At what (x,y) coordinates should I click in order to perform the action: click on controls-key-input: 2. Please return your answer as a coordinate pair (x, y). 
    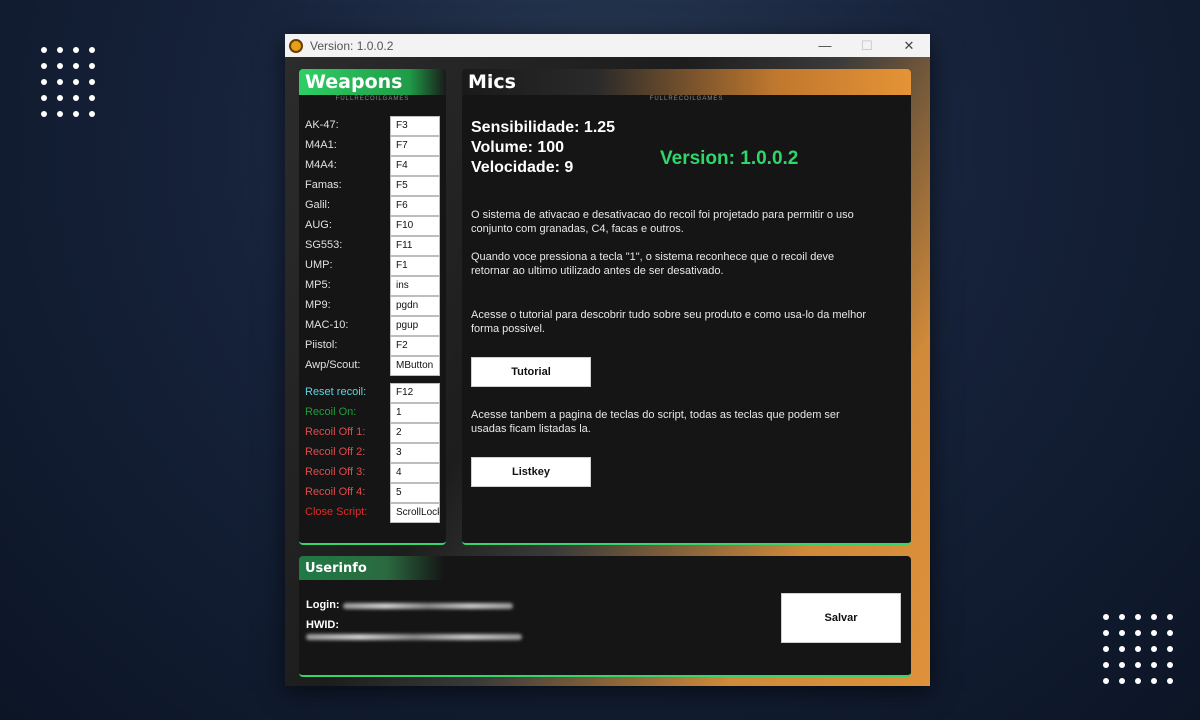
    Looking at the image, I should click on (415, 433).